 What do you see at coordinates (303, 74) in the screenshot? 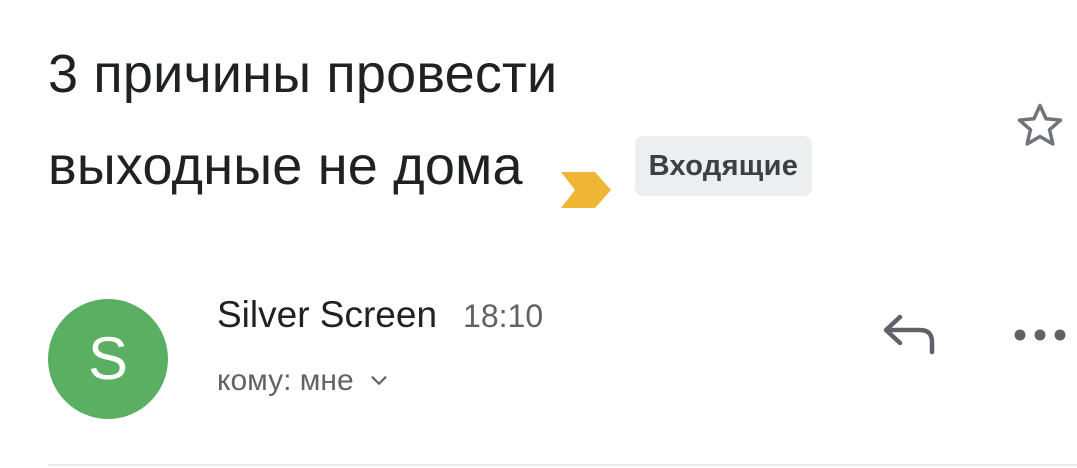
I see `subject-line-1: 3 причины провести` at bounding box center [303, 74].